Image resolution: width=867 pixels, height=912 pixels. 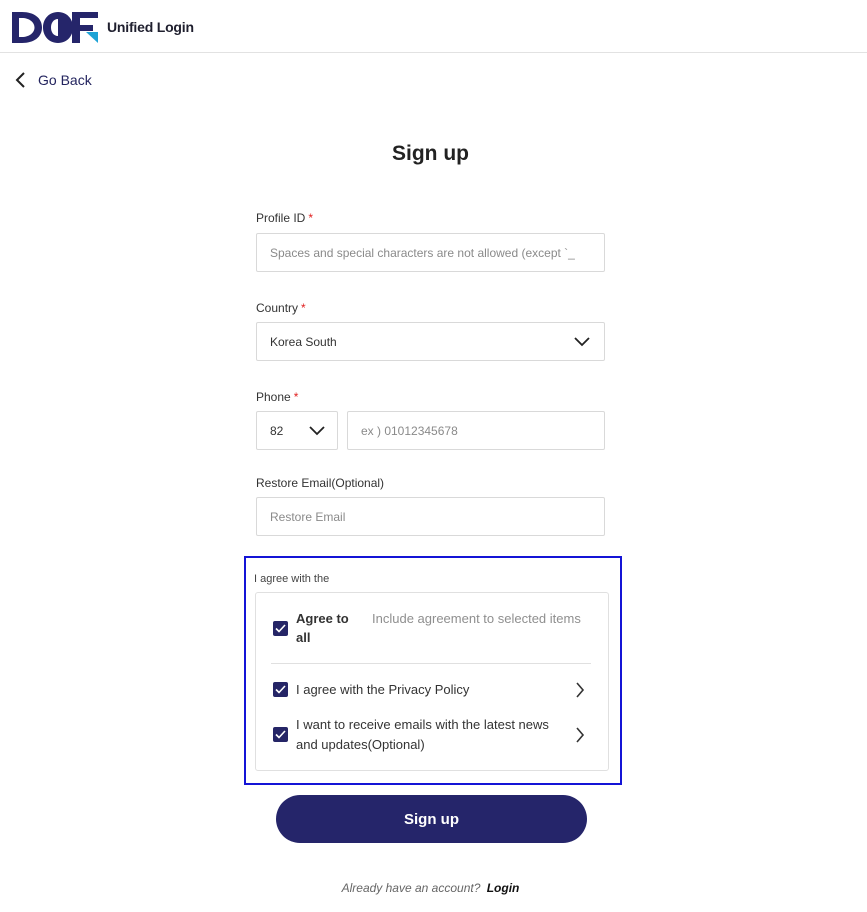 I want to click on agree-all-checkbox, so click(x=280, y=628).